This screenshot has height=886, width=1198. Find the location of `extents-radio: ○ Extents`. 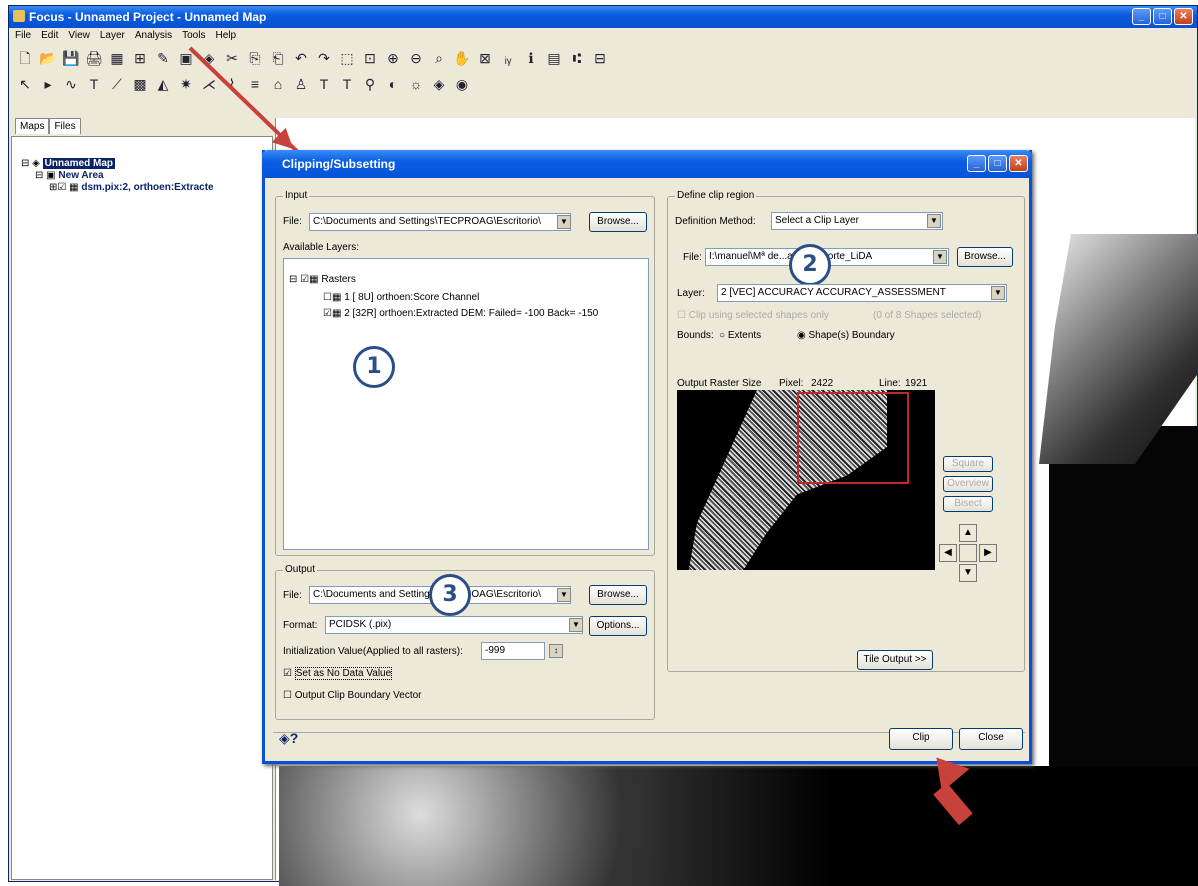

extents-radio: ○ Extents is located at coordinates (740, 335).